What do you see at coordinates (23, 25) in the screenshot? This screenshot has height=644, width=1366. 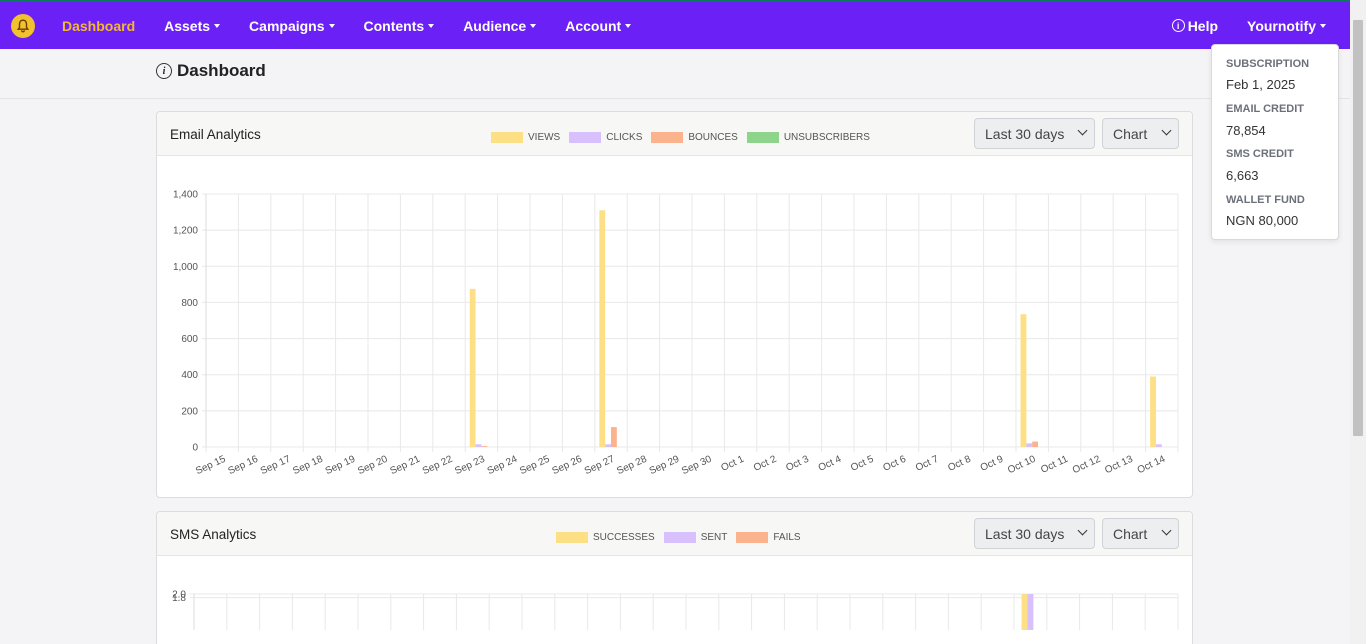 I see `bell-icon` at bounding box center [23, 25].